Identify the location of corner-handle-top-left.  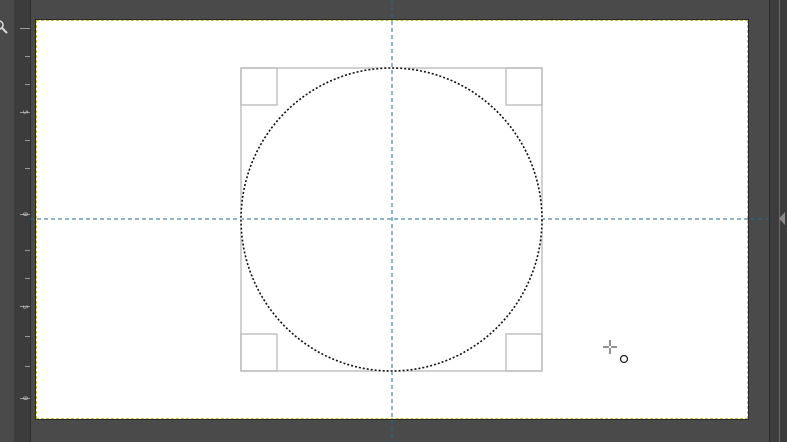
(259, 86).